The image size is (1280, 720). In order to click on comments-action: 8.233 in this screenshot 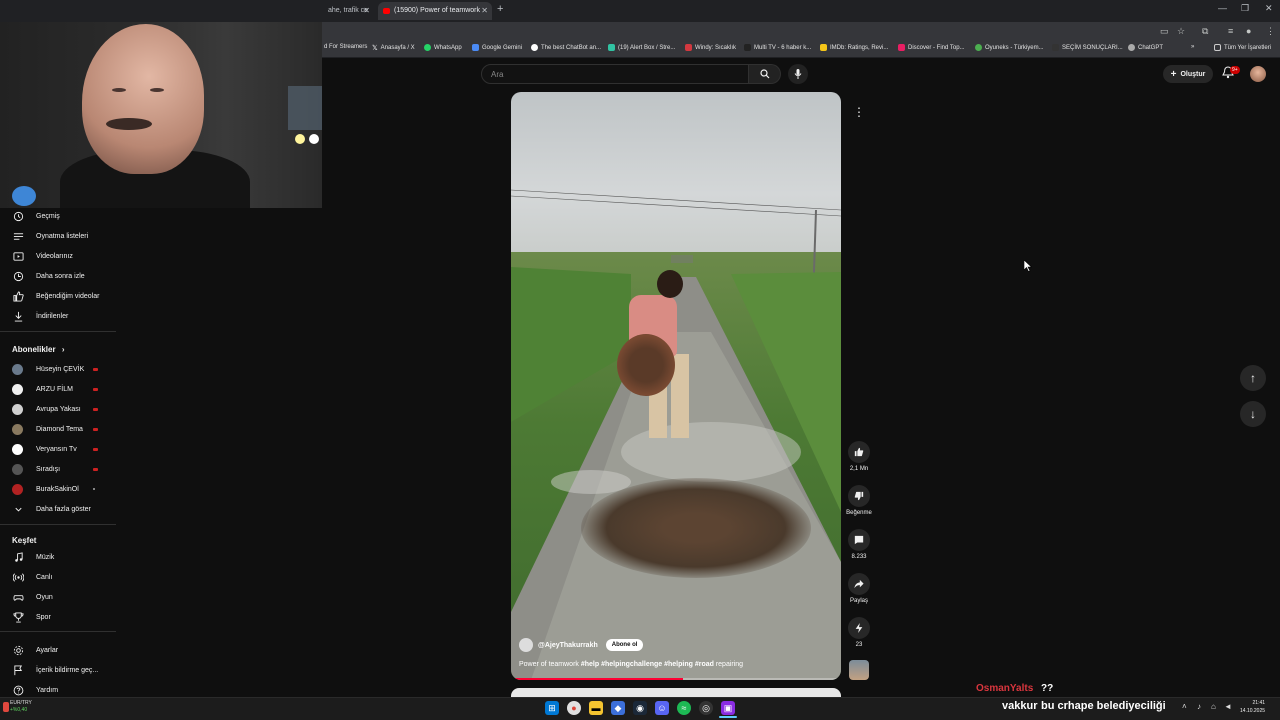, I will do `click(859, 544)`.